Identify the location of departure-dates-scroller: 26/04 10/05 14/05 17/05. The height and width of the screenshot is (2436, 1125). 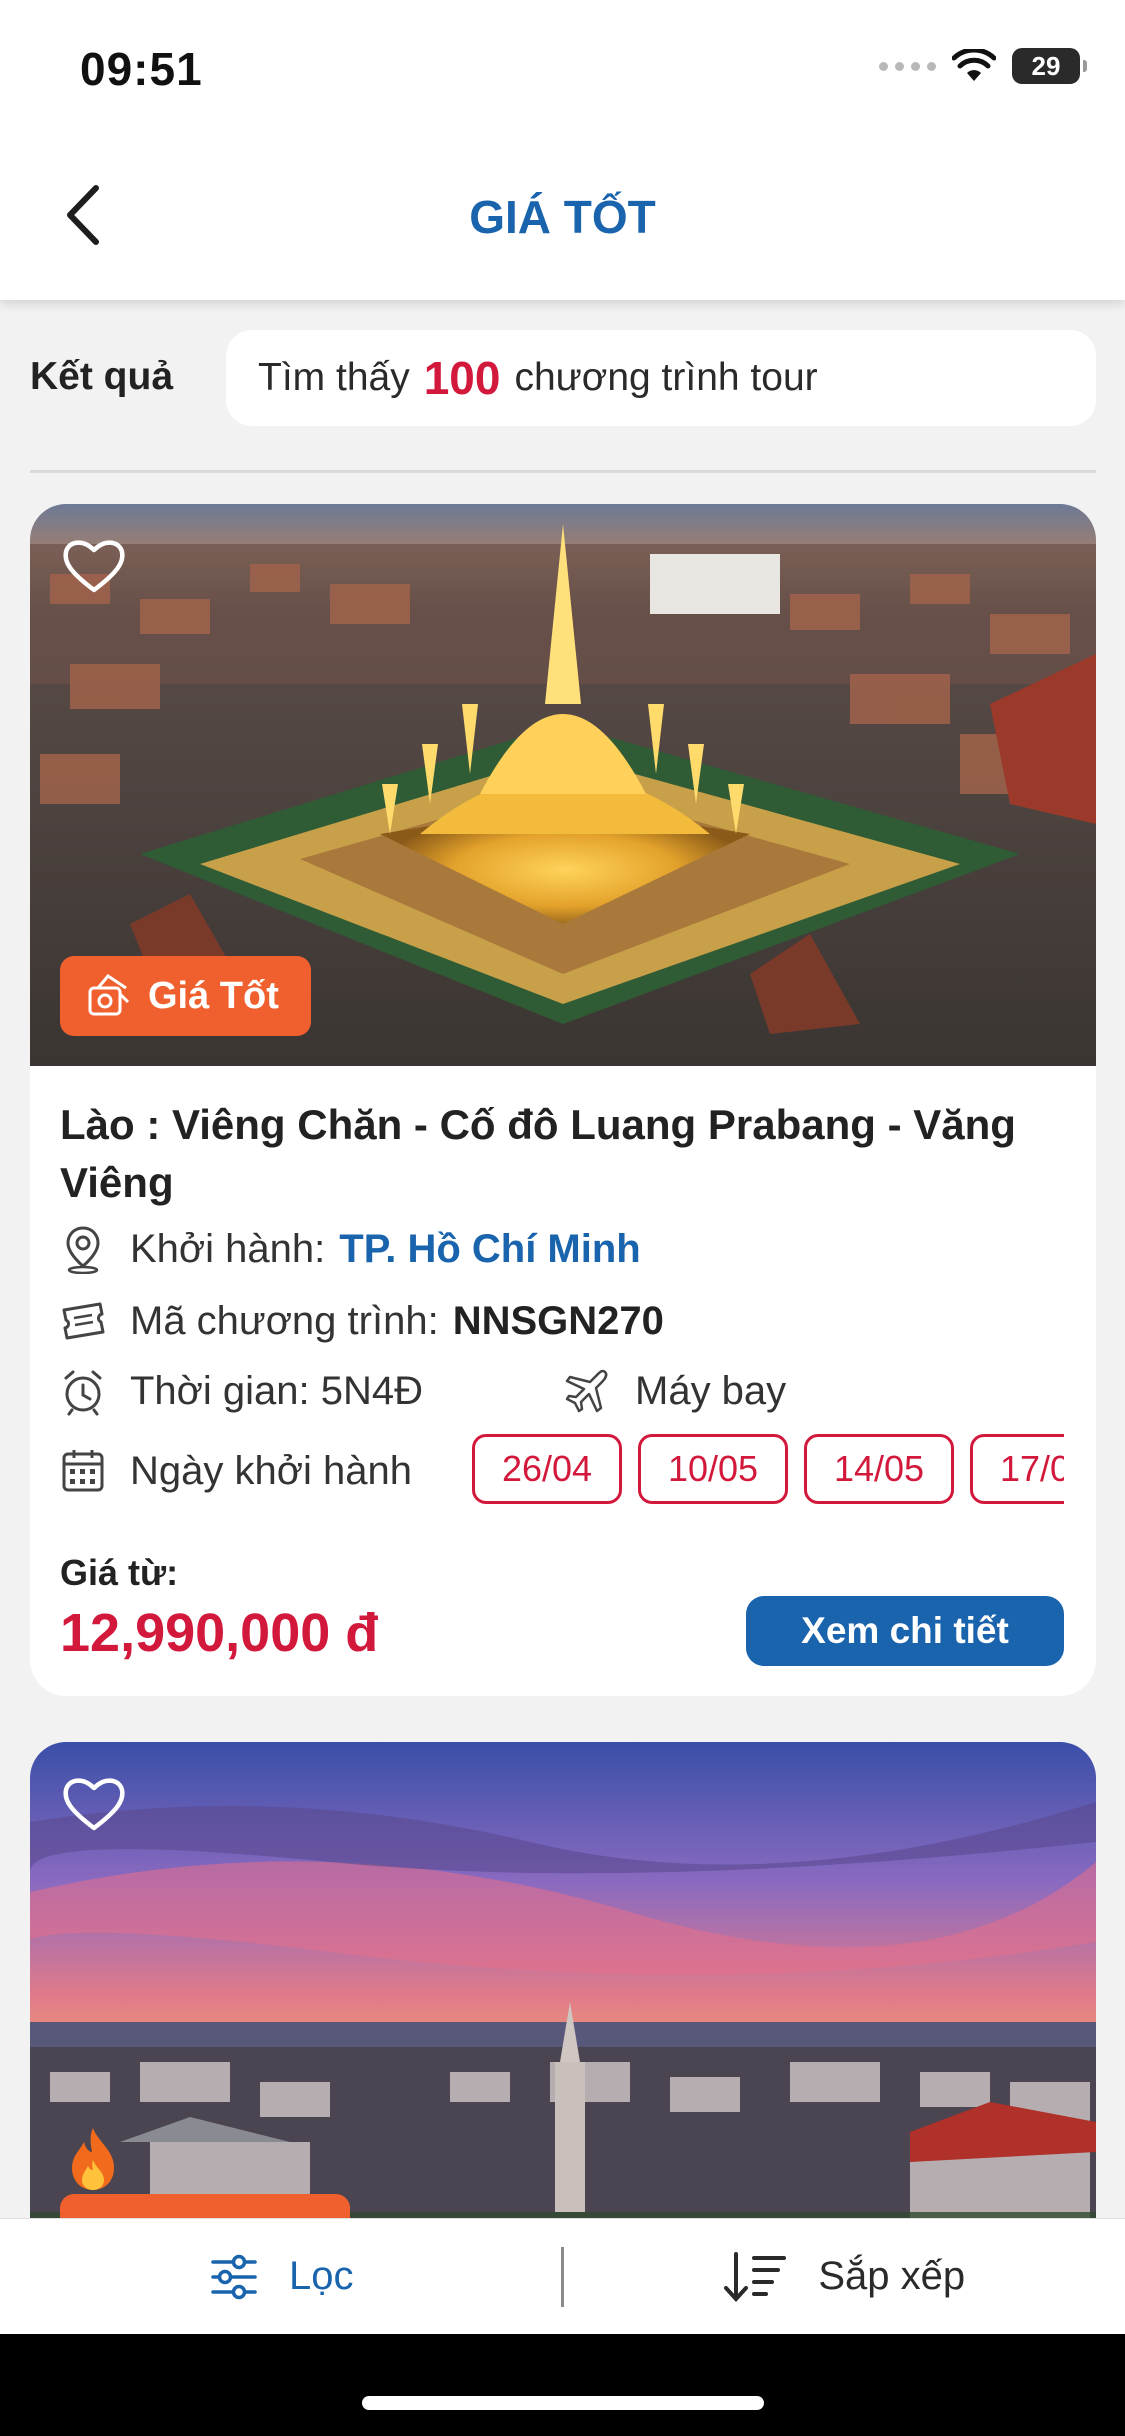
(768, 1470).